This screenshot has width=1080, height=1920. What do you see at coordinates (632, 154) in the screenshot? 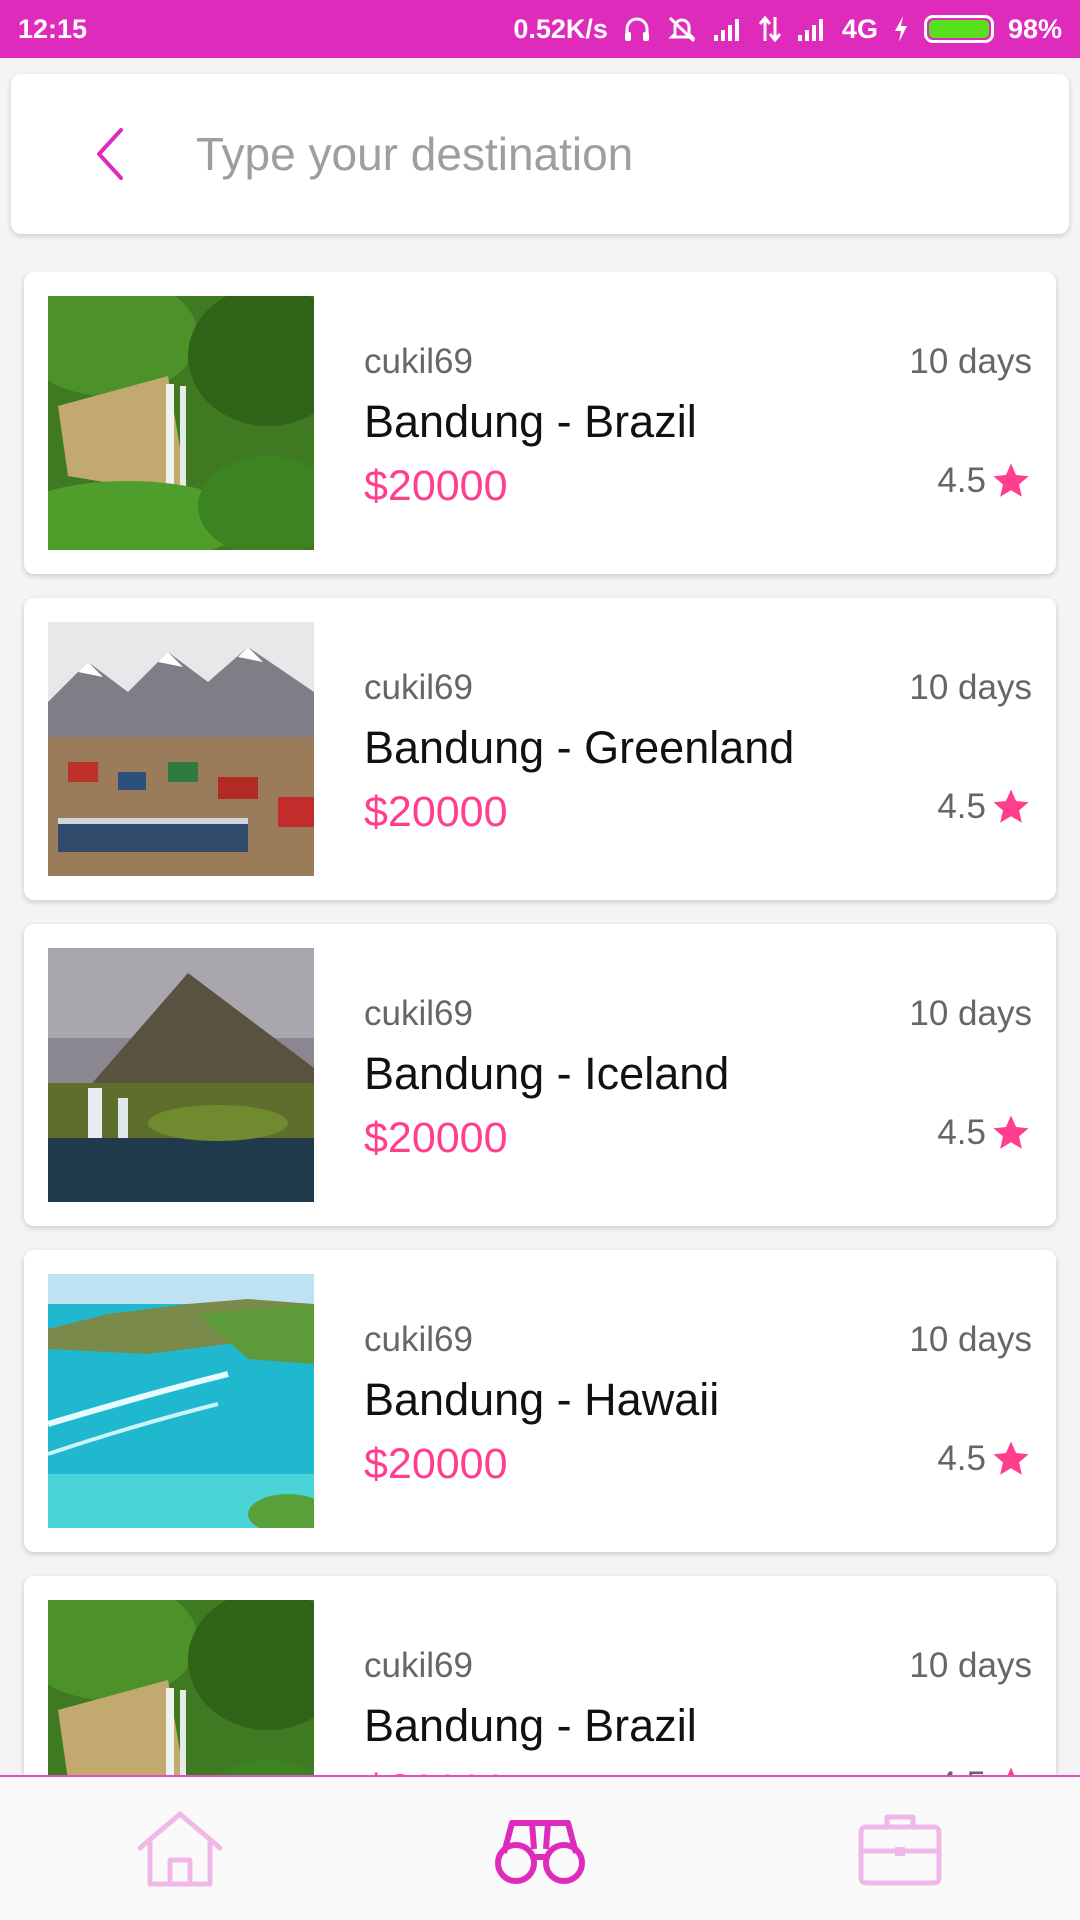
I see `destination-search-input` at bounding box center [632, 154].